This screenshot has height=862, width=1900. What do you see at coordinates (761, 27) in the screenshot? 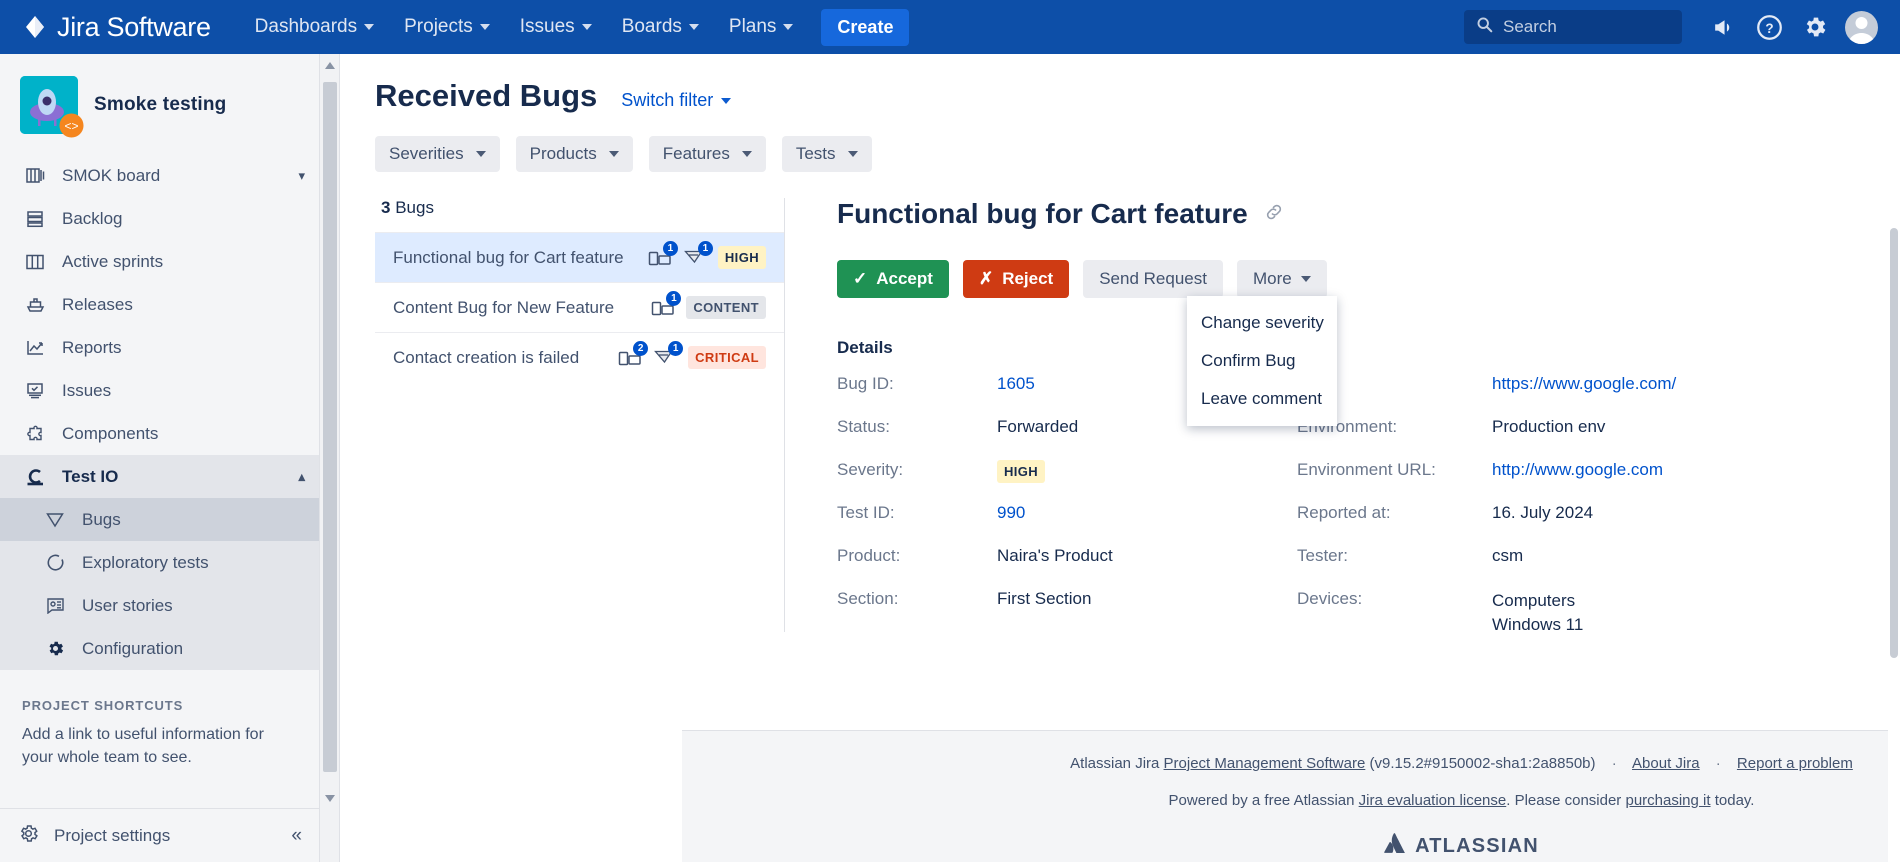
I see `nav-plans: Plans` at bounding box center [761, 27].